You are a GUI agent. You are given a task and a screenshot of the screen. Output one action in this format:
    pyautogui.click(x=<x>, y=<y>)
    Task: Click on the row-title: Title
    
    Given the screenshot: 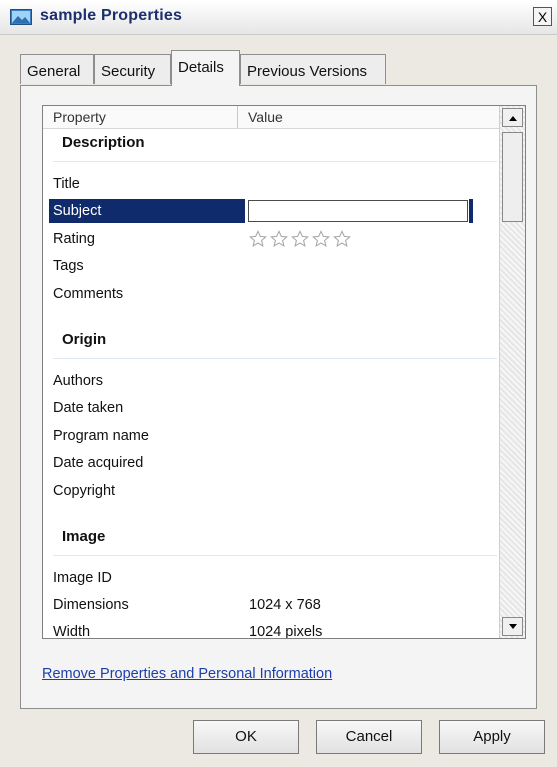 What is the action you would take?
    pyautogui.click(x=66, y=184)
    